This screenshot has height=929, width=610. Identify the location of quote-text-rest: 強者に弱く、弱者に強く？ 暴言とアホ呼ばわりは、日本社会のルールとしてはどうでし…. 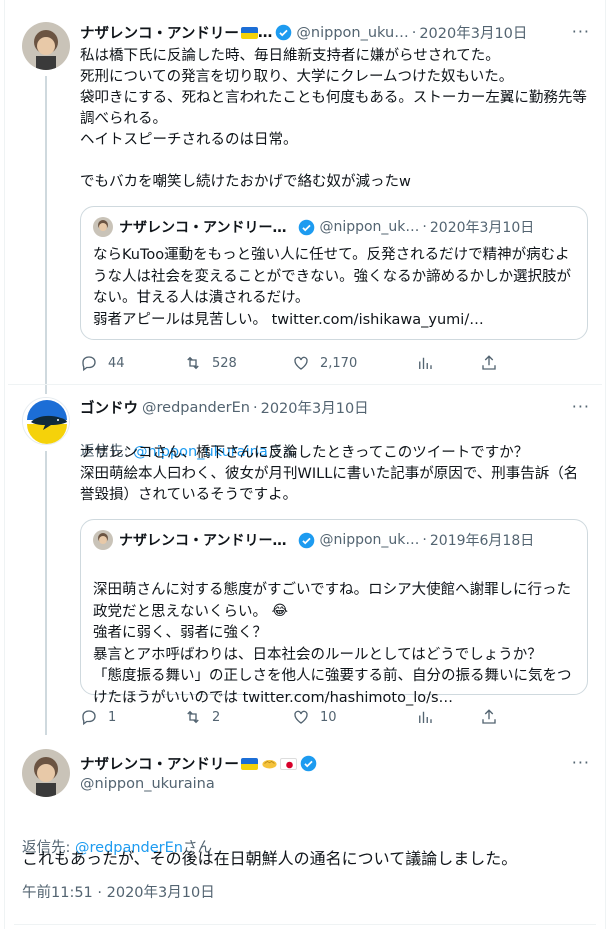
(332, 665).